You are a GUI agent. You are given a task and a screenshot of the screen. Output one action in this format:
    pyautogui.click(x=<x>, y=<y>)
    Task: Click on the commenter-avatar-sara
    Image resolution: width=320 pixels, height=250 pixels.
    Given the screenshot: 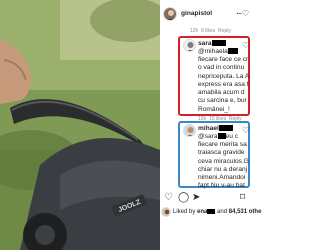 What is the action you would take?
    pyautogui.click(x=189, y=45)
    